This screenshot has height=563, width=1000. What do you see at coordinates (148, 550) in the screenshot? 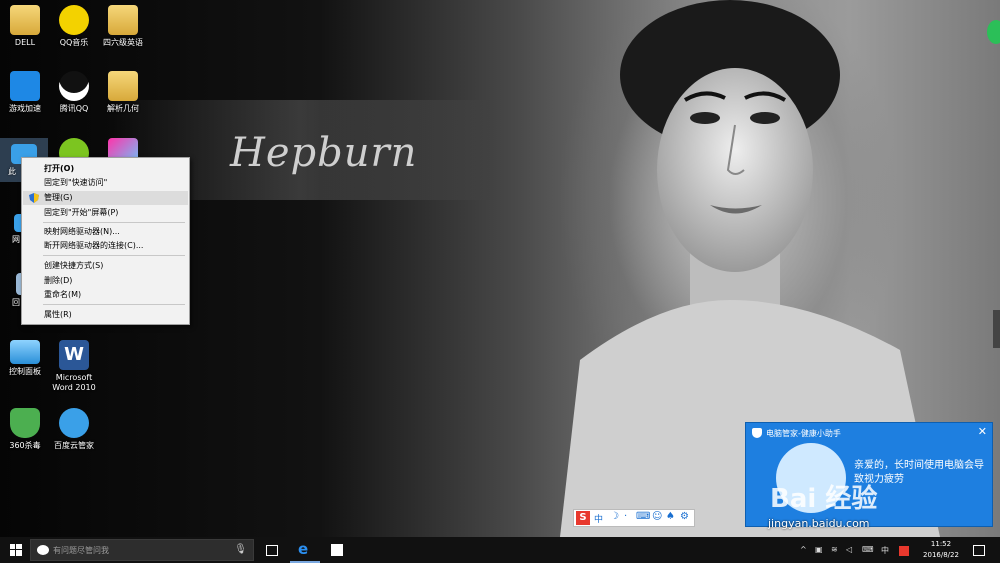
I see `search-input` at bounding box center [148, 550].